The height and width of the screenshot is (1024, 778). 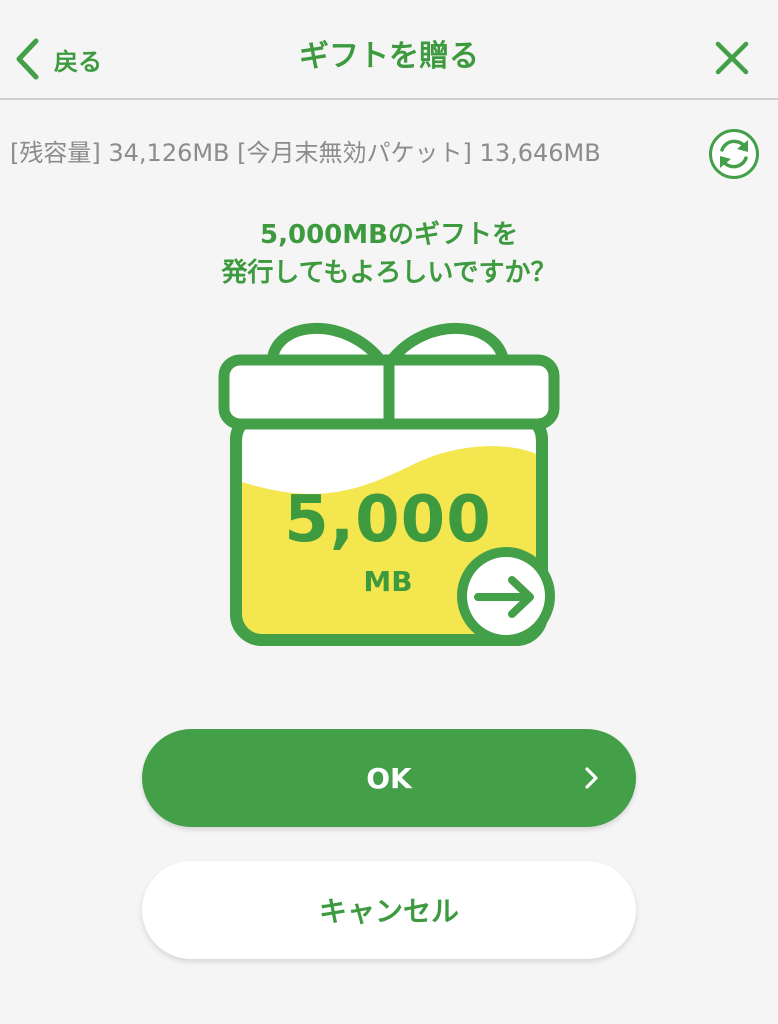 I want to click on cancel-button: キャンセル, so click(x=389, y=910).